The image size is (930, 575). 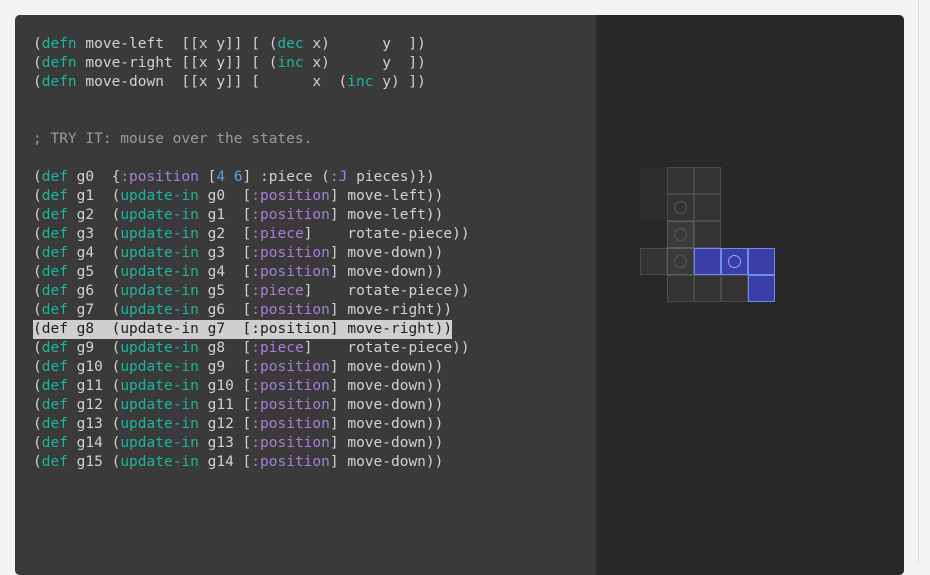 I want to click on state-name: g1 (, so click(x=94, y=196).